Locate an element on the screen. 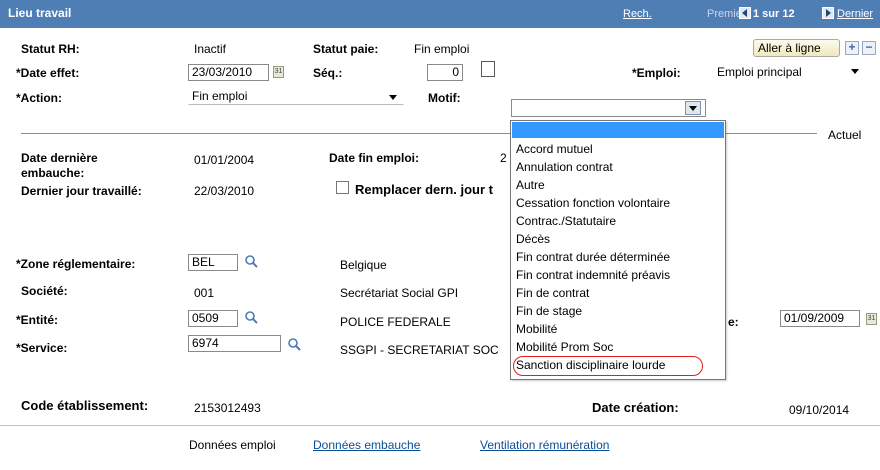 The height and width of the screenshot is (470, 880). code-etablissement-value: 2153012493 is located at coordinates (227, 408).